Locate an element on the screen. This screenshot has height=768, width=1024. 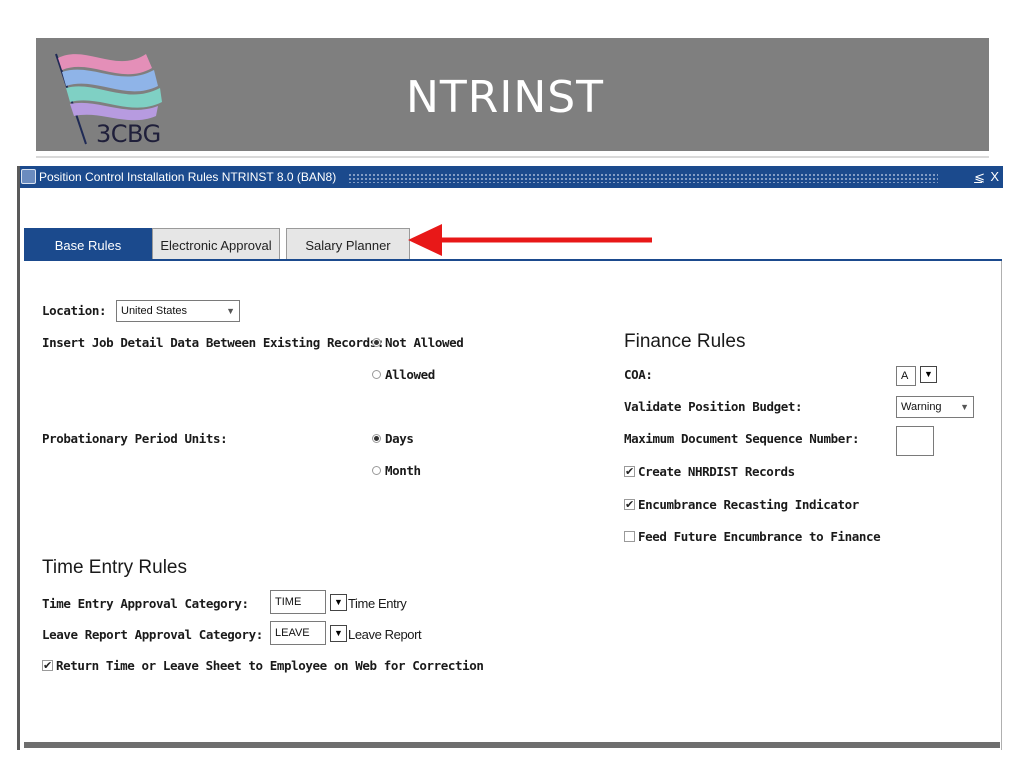
feed-future-encumbrance-label: Feed Future Encumbrance to Finance is located at coordinates (759, 536).